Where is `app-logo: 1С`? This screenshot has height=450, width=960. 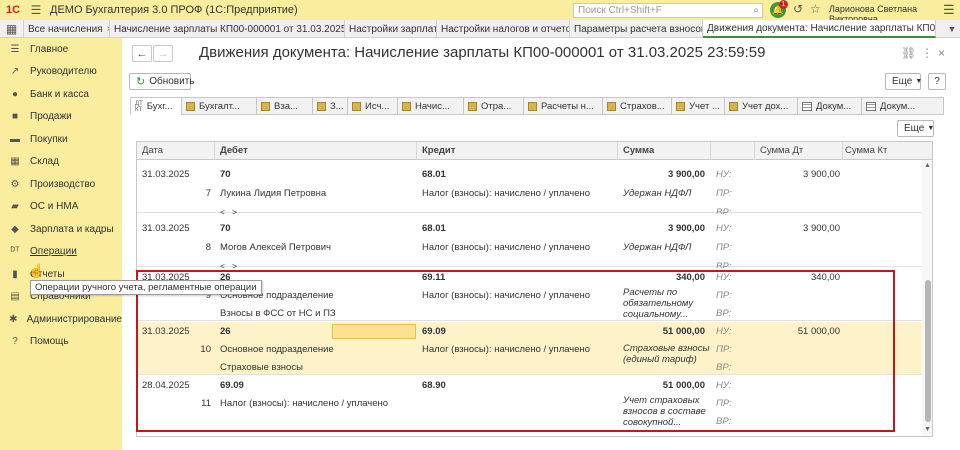 app-logo: 1С is located at coordinates (13, 10).